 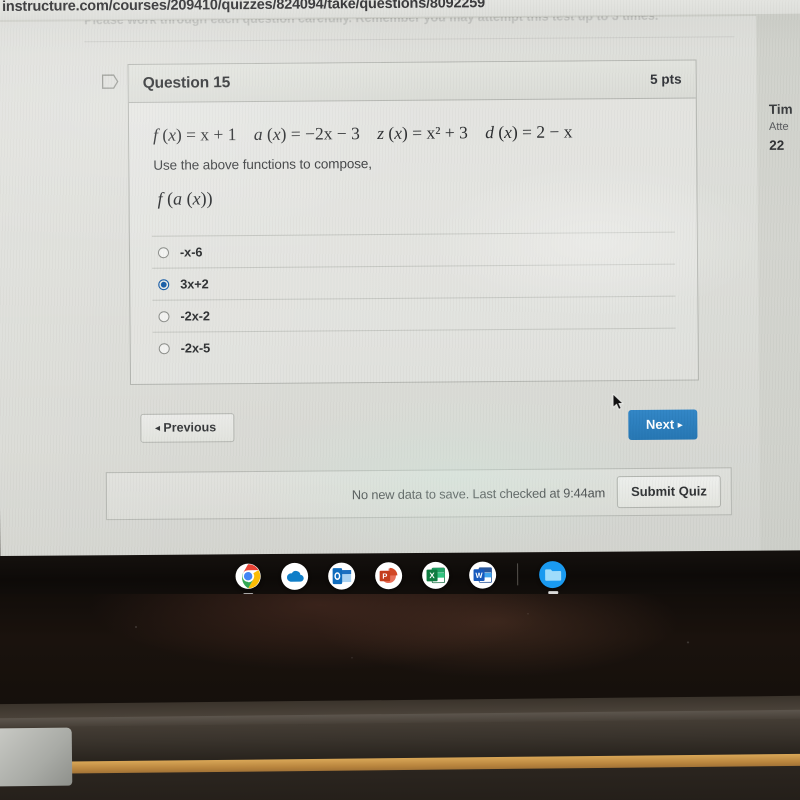 What do you see at coordinates (164, 284) in the screenshot?
I see `radio-button-2-selected` at bounding box center [164, 284].